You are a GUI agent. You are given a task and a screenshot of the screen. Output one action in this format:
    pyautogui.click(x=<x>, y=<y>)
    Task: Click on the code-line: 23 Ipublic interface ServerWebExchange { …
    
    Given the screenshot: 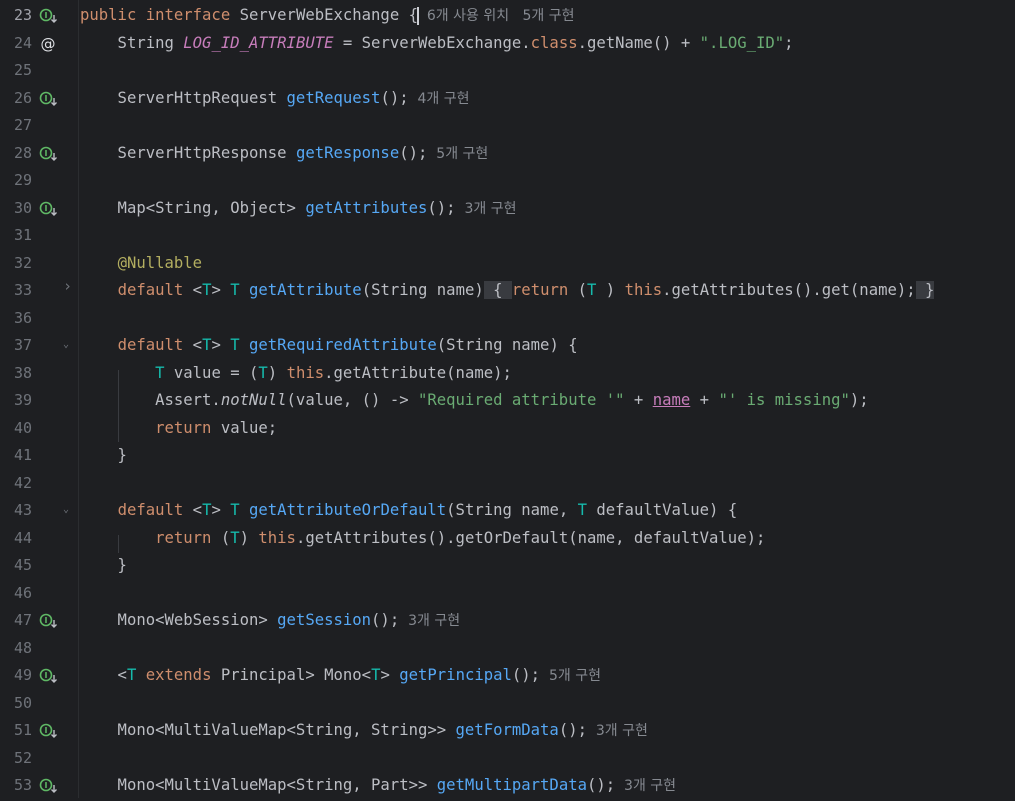 What is the action you would take?
    pyautogui.click(x=507, y=16)
    